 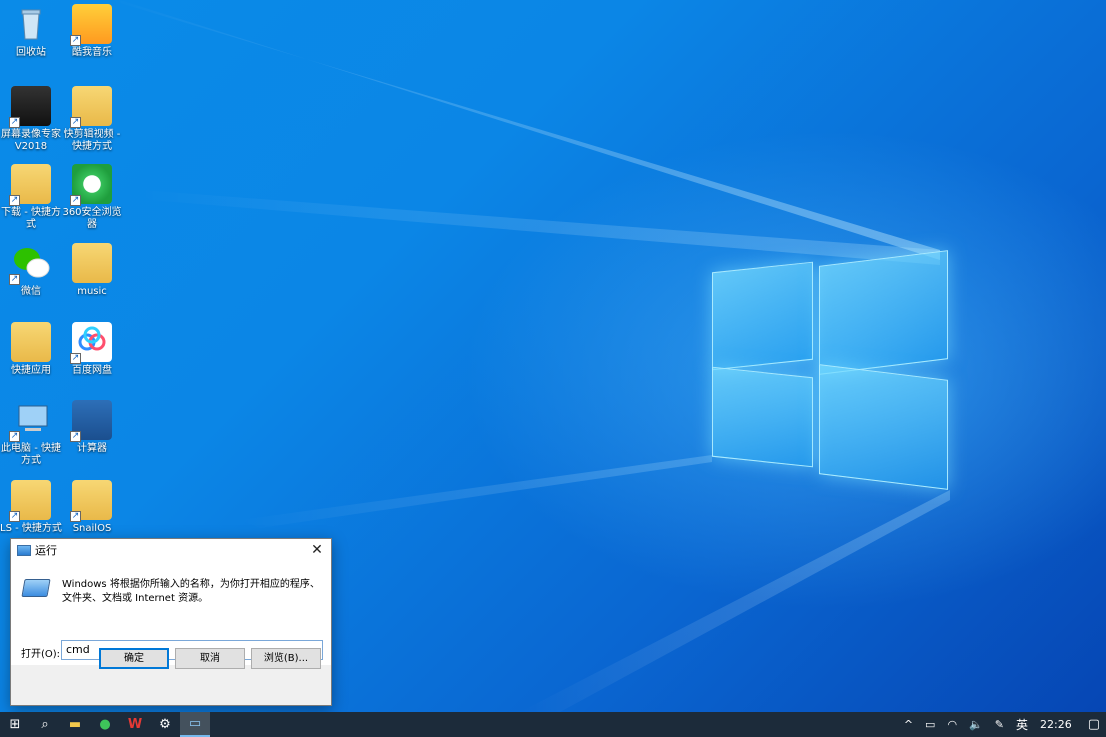 I want to click on taskbar-360-browser: ●, so click(x=105, y=724).